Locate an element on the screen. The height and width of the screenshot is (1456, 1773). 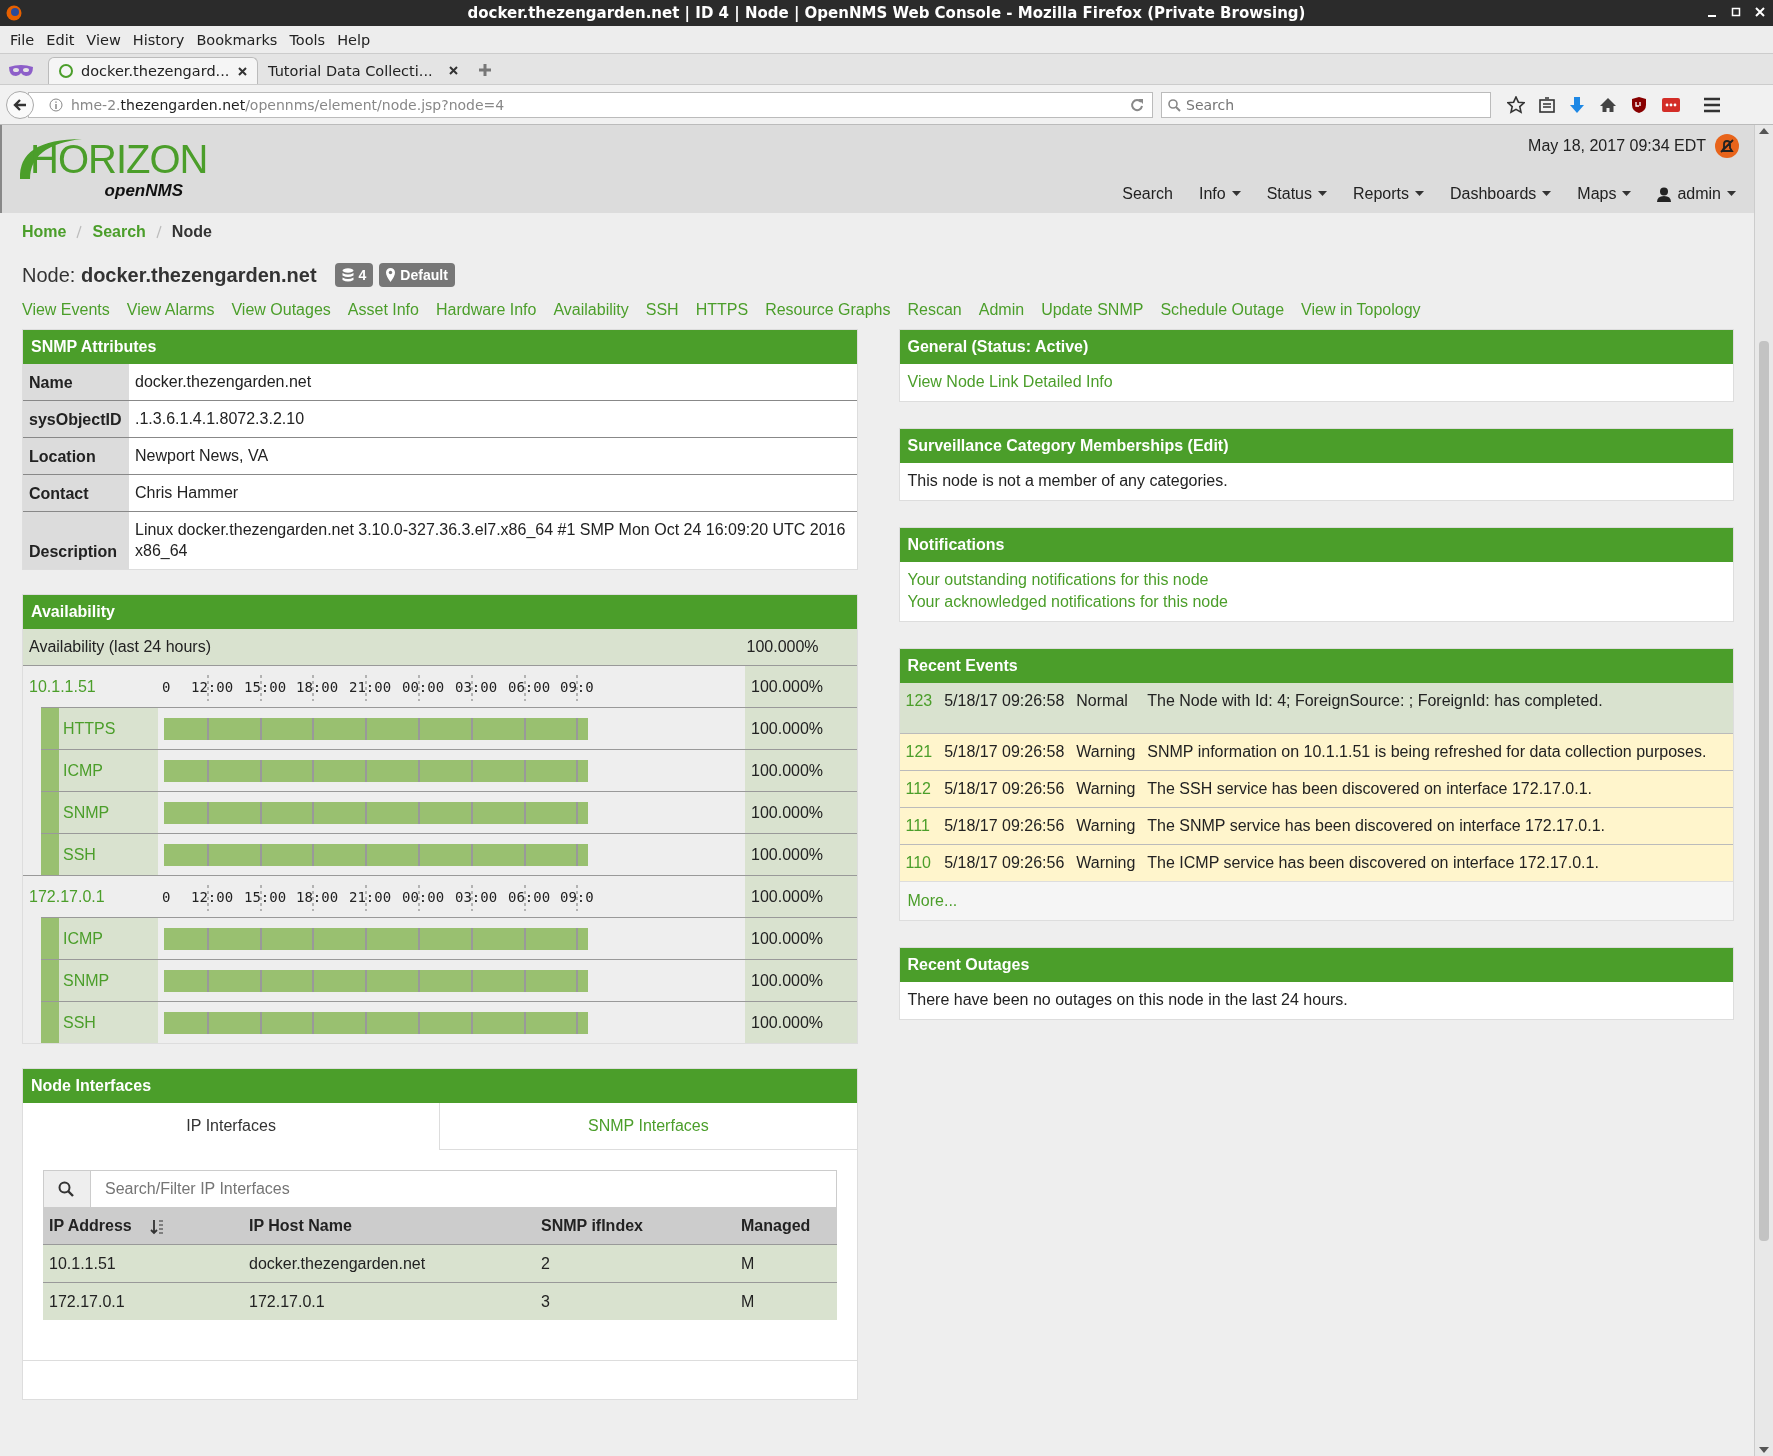
node-action-link: Update SNMP is located at coordinates (1092, 310).